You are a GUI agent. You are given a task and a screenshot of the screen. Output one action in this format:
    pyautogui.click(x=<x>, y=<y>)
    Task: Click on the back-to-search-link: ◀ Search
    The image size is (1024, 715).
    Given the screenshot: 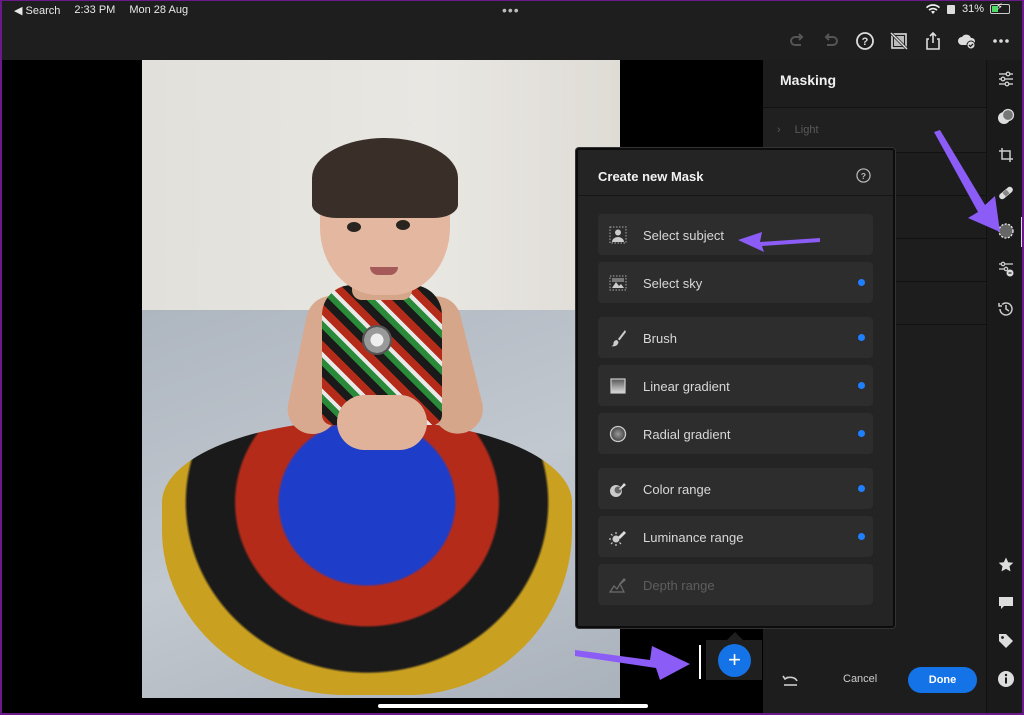 What is the action you would take?
    pyautogui.click(x=37, y=10)
    